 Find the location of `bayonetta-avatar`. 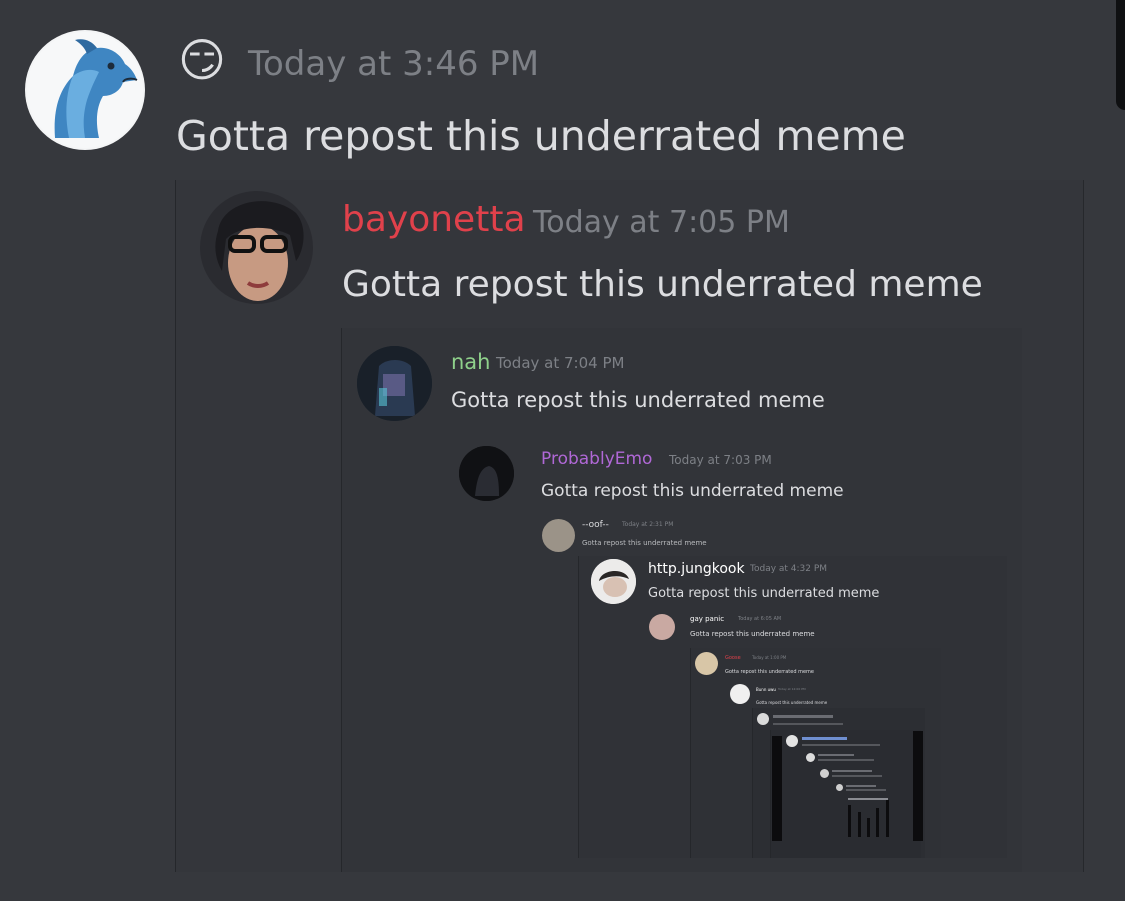

bayonetta-avatar is located at coordinates (256, 247).